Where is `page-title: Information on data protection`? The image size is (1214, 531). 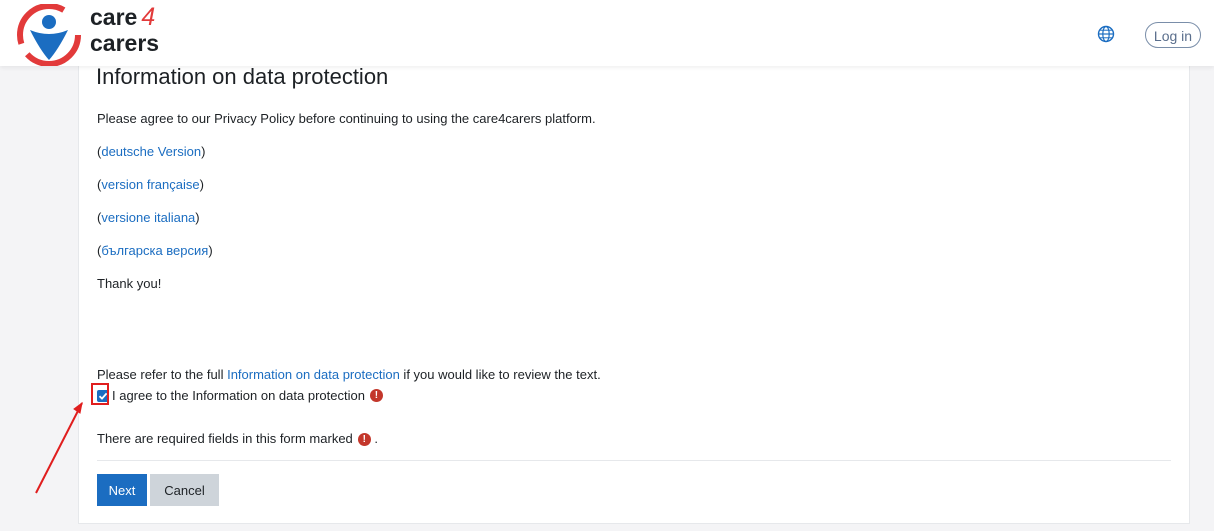
page-title: Information on data protection is located at coordinates (242, 76).